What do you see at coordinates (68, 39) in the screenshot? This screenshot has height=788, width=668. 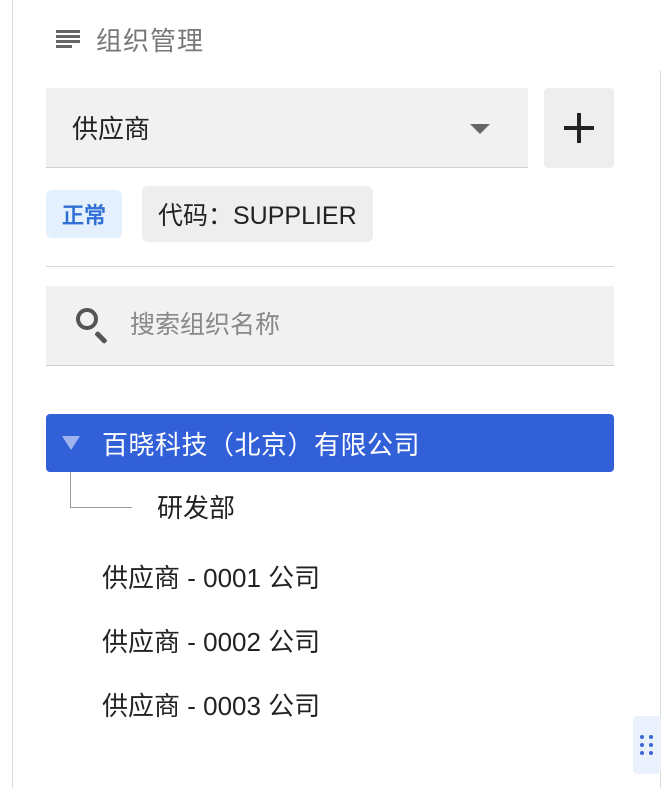 I see `menu-icon` at bounding box center [68, 39].